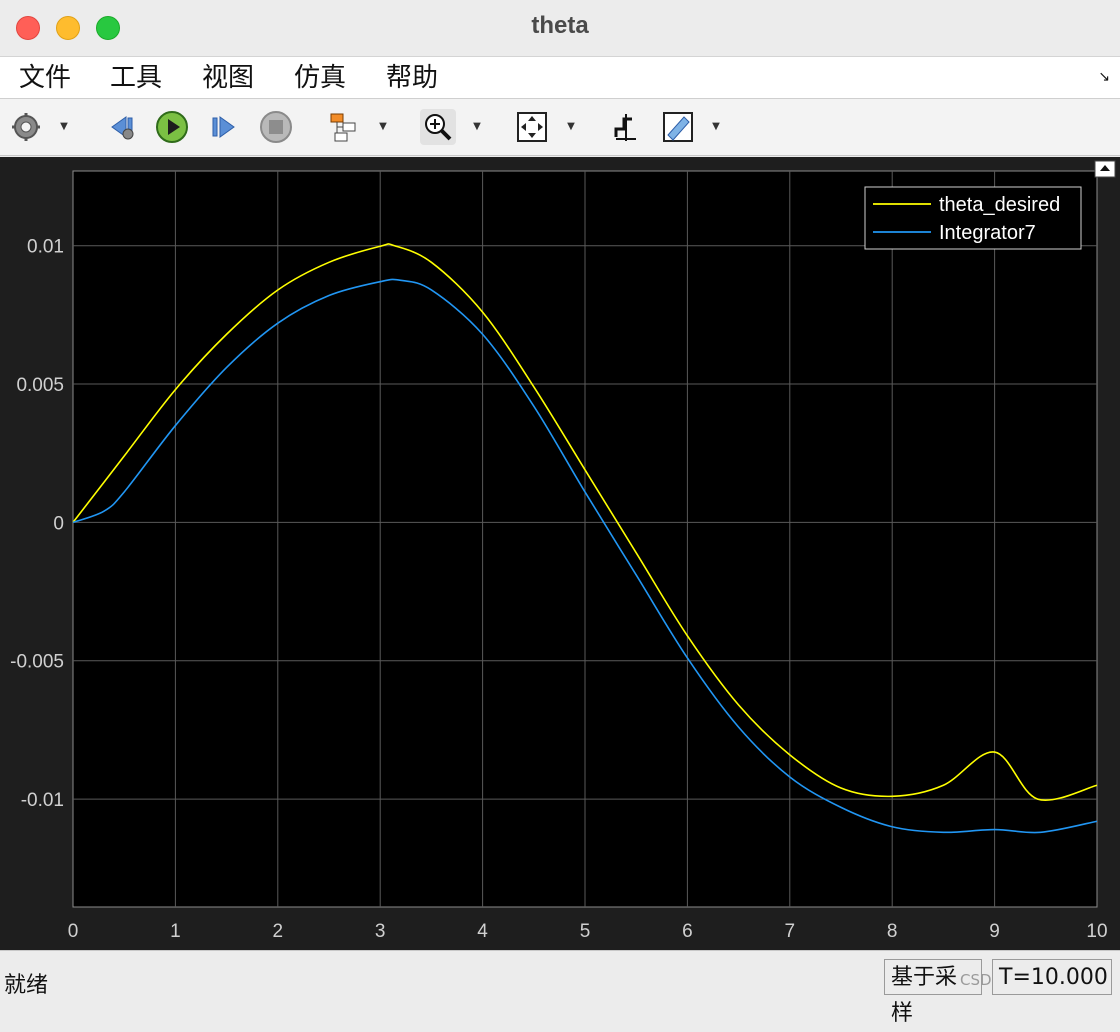 The width and height of the screenshot is (1120, 1032). Describe the element at coordinates (1052, 977) in the screenshot. I see `time-indicator: T=10.000` at that location.